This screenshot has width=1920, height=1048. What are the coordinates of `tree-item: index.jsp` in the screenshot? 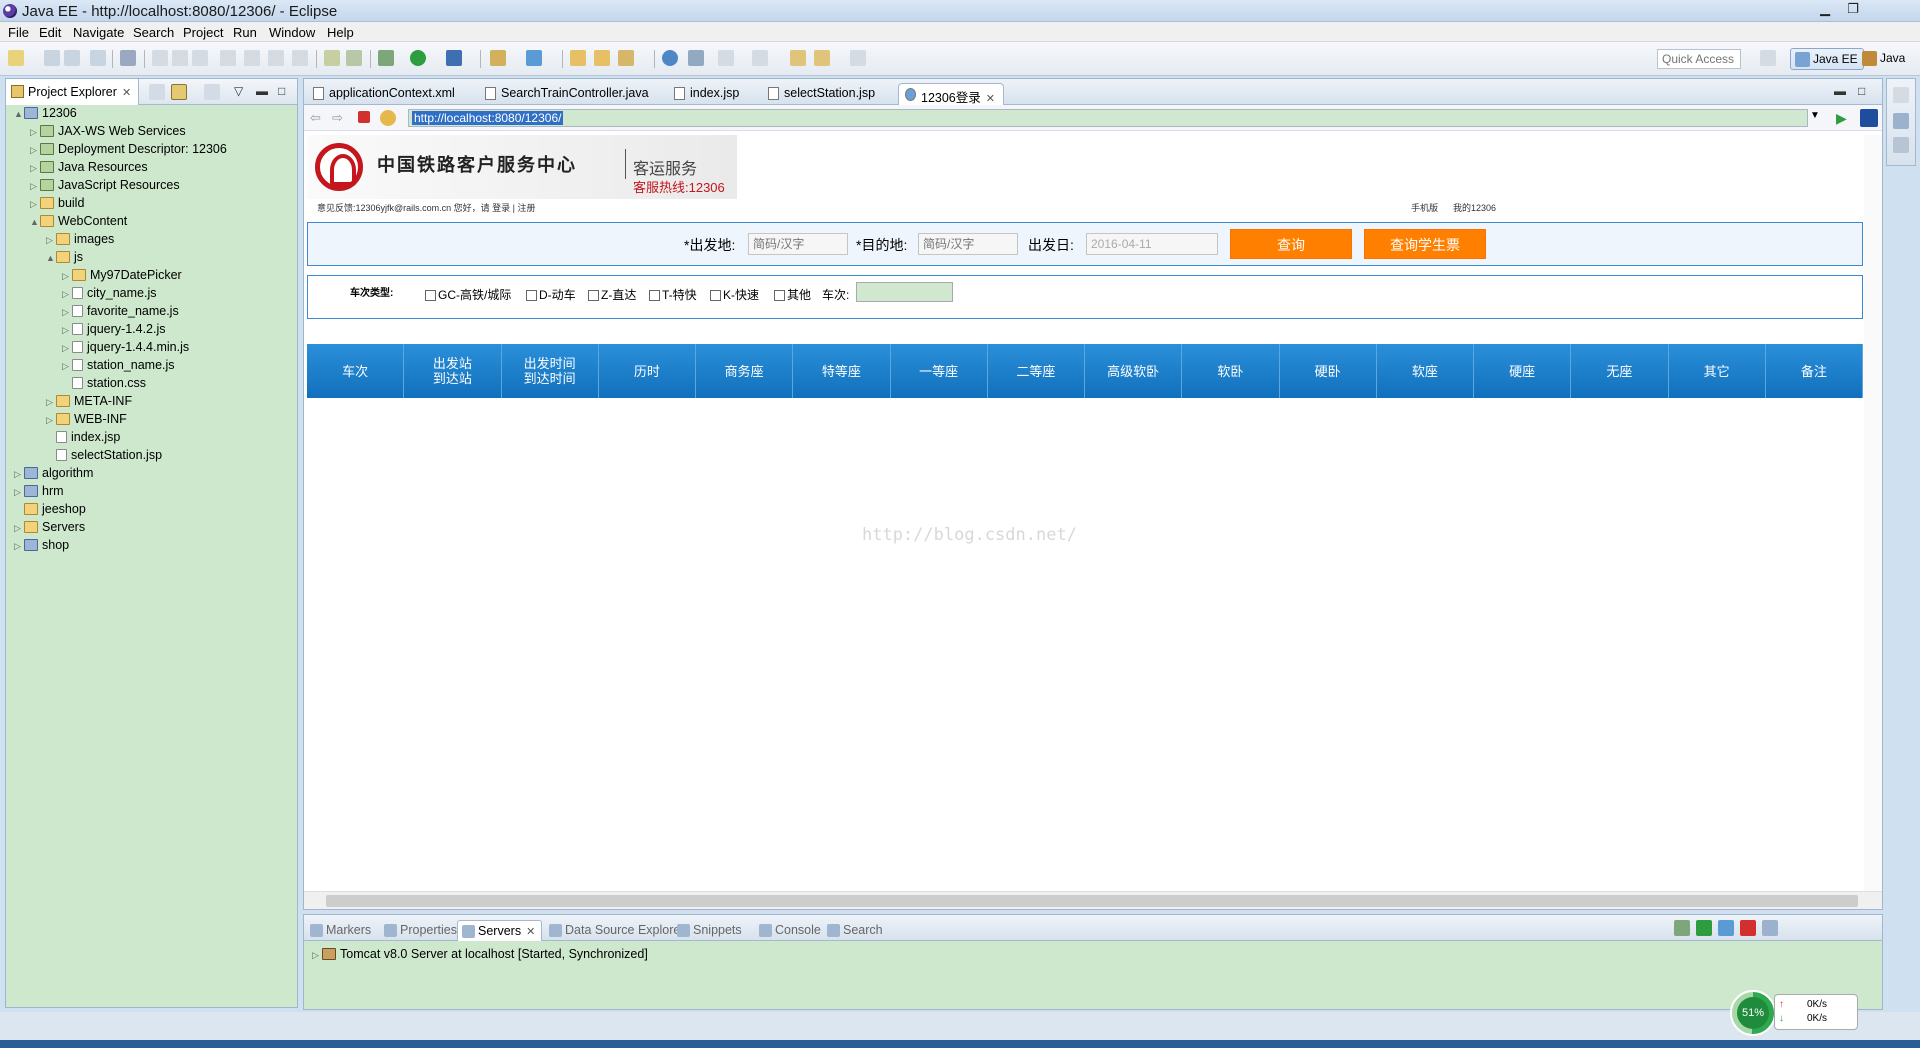 It's located at (83, 439).